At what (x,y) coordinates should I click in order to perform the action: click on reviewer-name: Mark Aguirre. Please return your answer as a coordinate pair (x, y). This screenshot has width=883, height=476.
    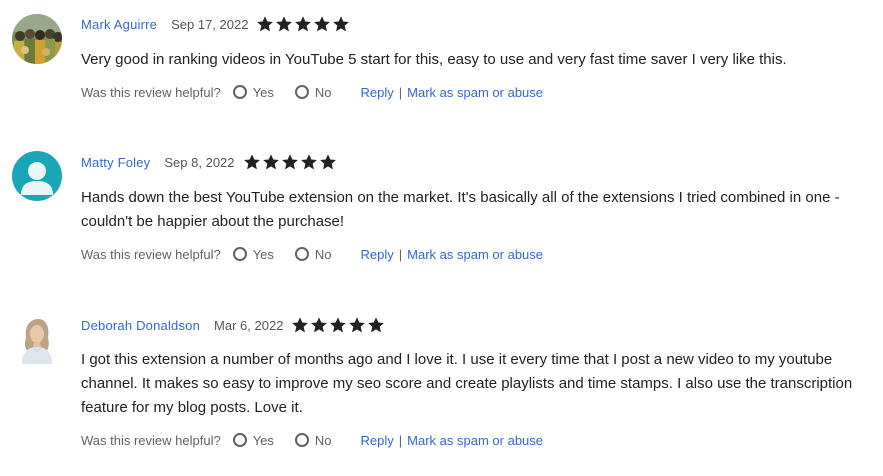
    Looking at the image, I should click on (119, 24).